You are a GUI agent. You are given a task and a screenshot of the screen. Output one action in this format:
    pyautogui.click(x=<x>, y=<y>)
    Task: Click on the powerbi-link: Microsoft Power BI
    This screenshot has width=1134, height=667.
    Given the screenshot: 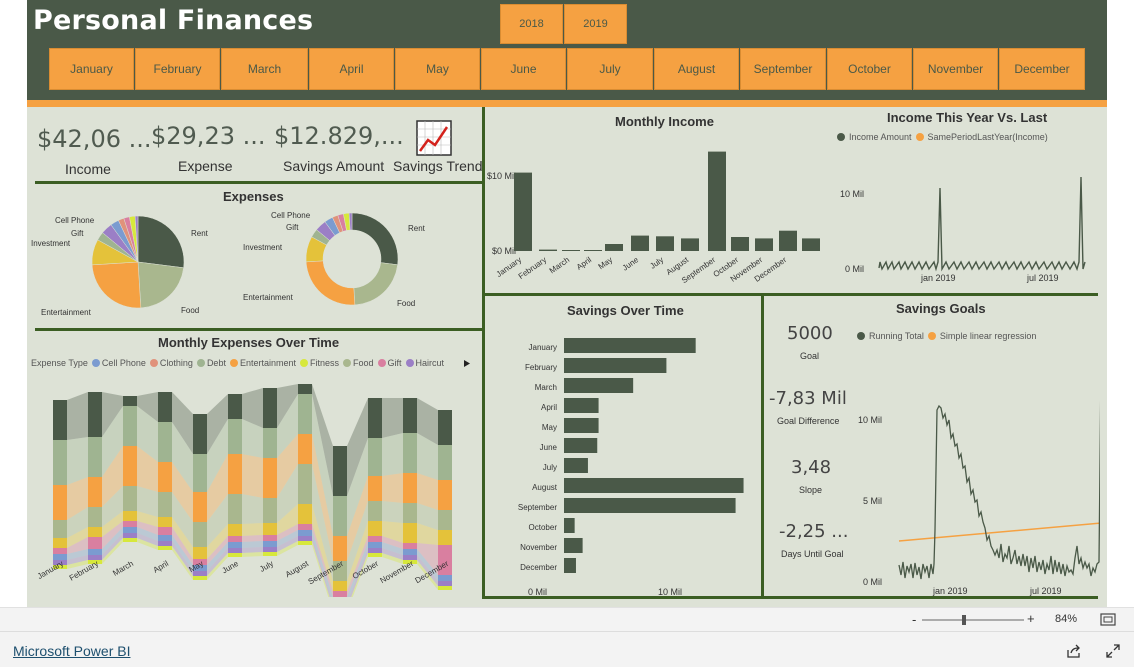 What is the action you would take?
    pyautogui.click(x=71, y=651)
    